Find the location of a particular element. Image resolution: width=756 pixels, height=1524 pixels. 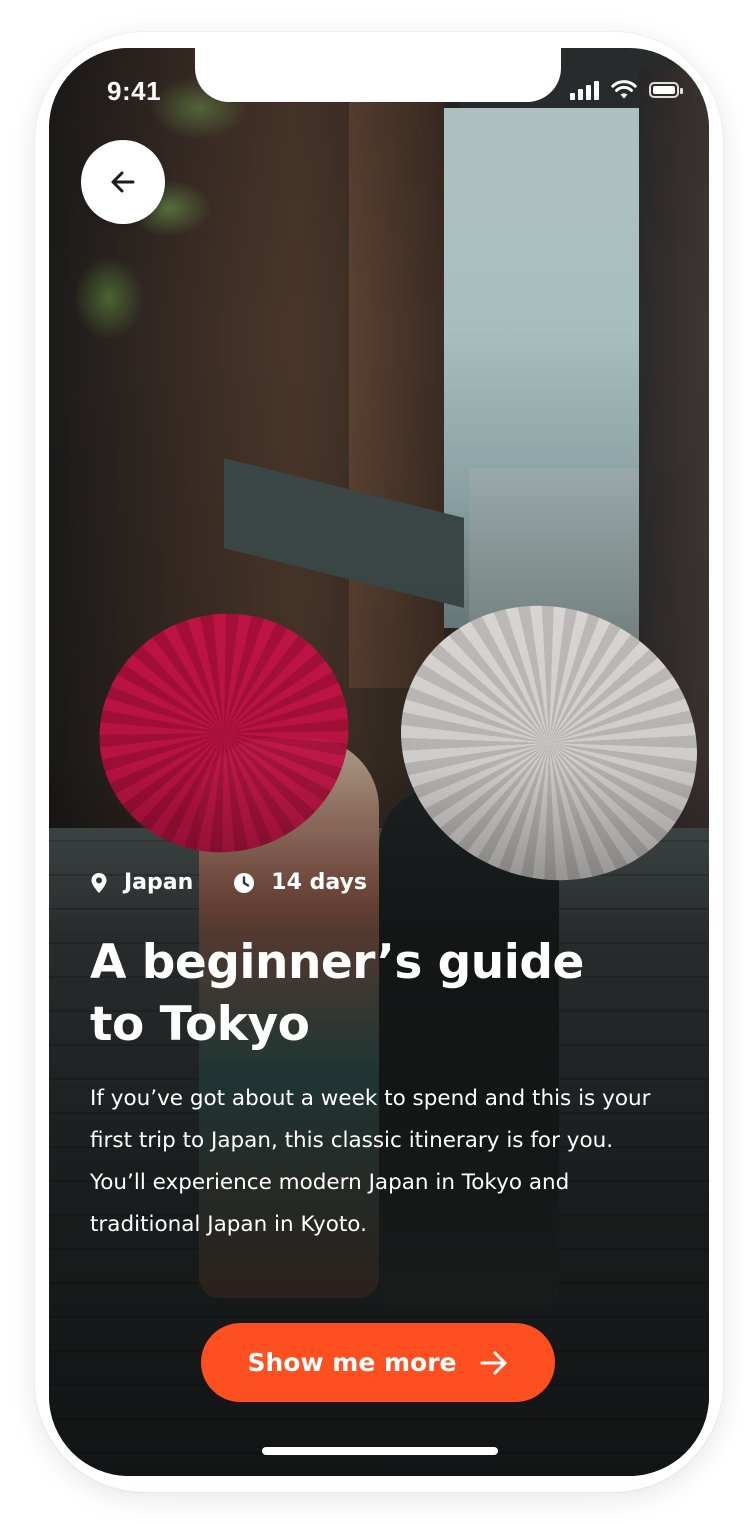

location-tag: Japan is located at coordinates (141, 882).